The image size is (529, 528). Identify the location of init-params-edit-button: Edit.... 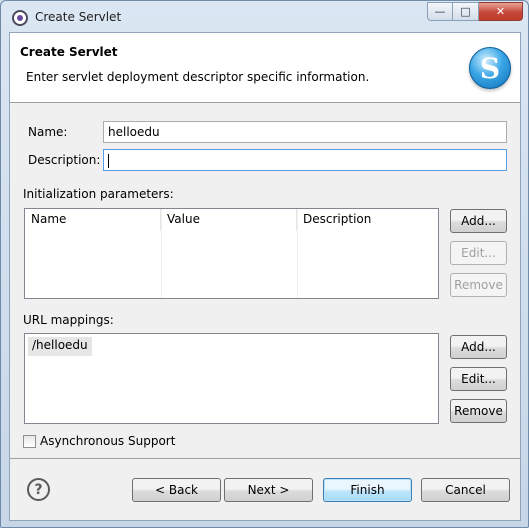
(478, 253).